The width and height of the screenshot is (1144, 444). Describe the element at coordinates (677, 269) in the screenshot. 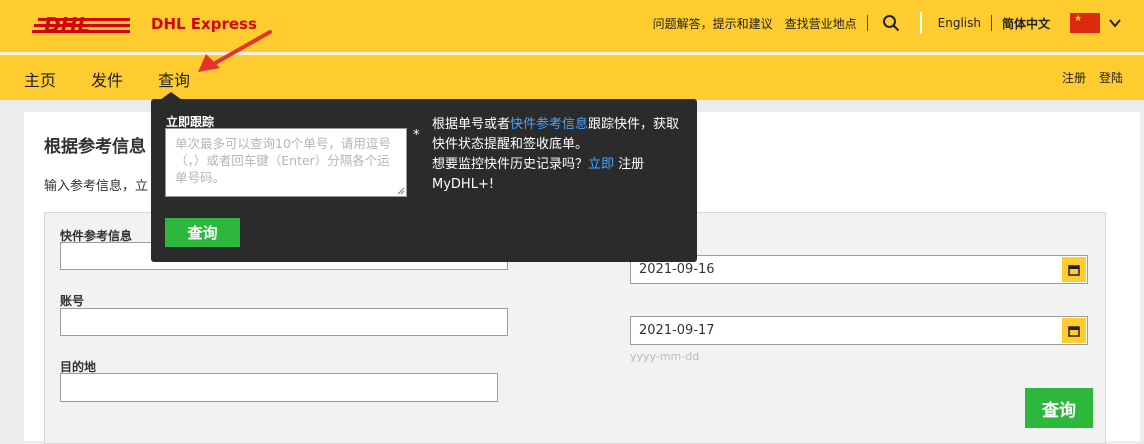

I see `date-from-value: 2021-09-16` at that location.